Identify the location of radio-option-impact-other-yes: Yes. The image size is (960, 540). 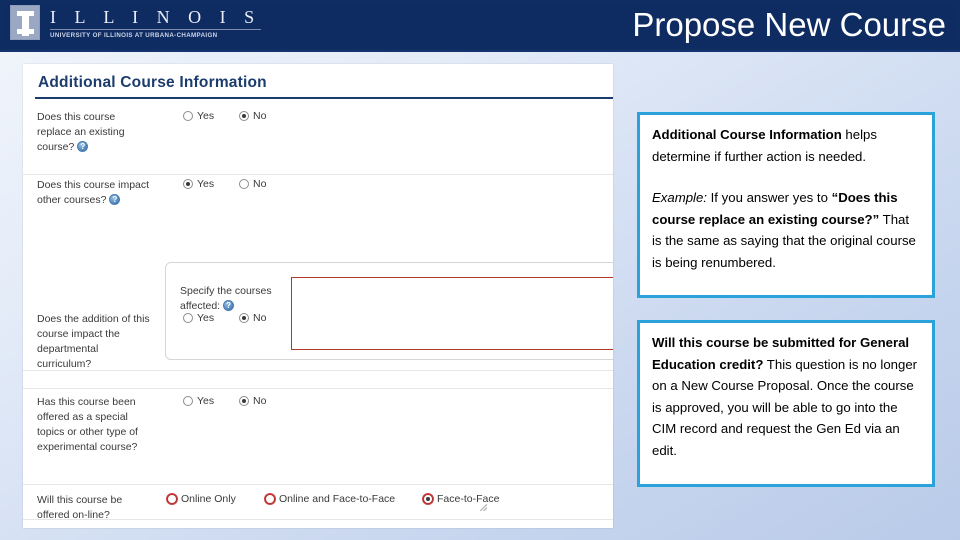
(198, 184).